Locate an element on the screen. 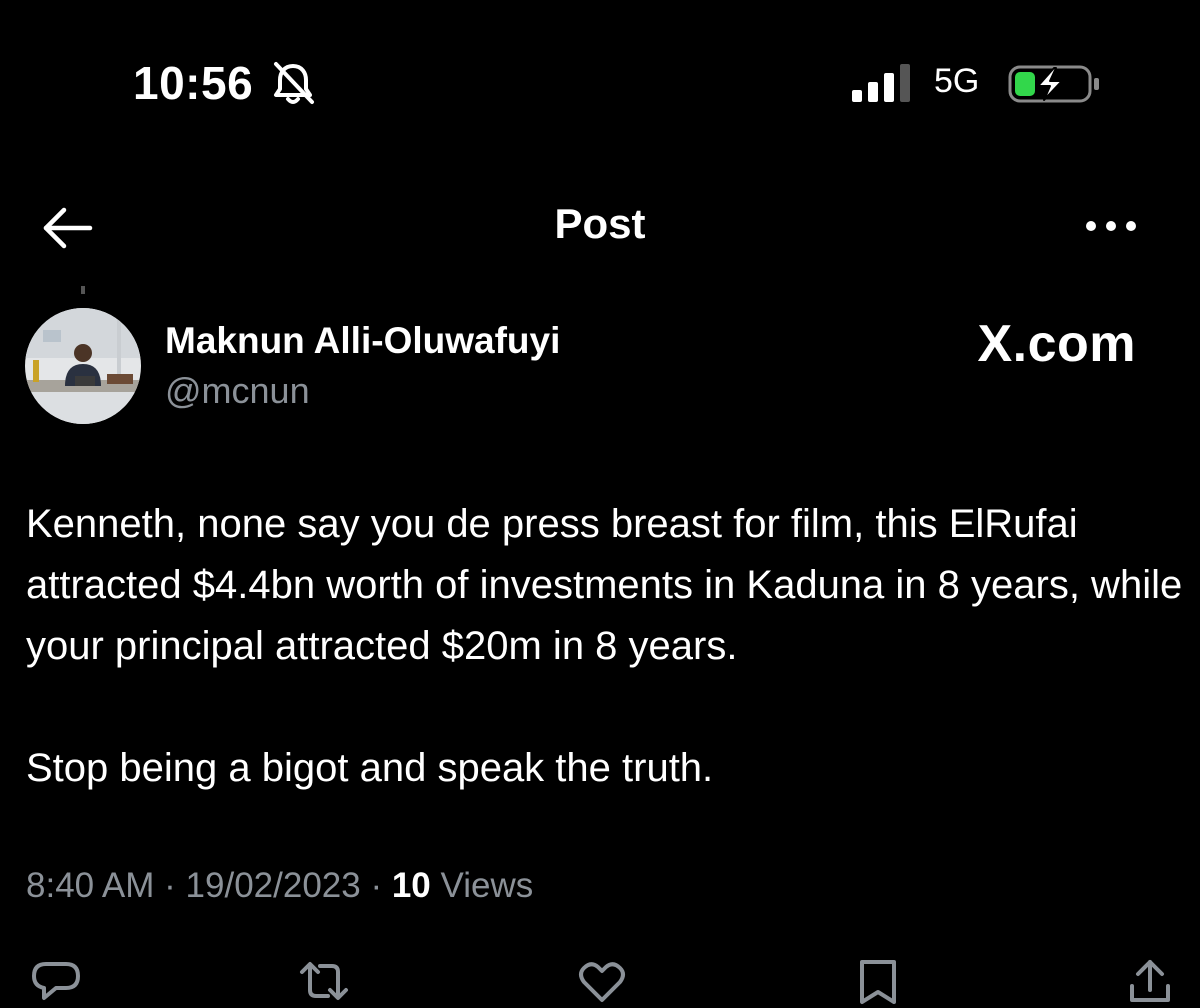 The image size is (1200, 1008). cellular-signal-icon is located at coordinates (881, 83).